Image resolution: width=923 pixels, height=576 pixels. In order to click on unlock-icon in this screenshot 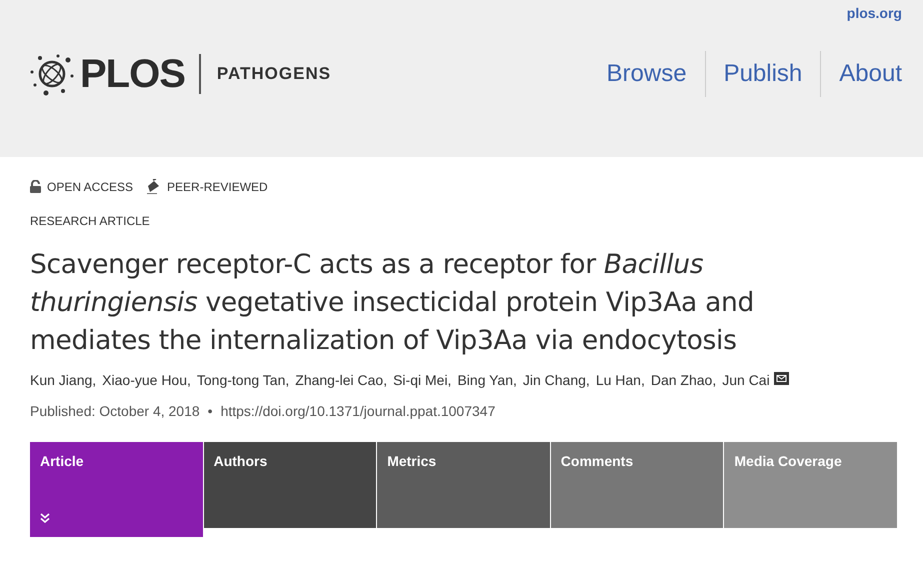, I will do `click(35, 186)`.